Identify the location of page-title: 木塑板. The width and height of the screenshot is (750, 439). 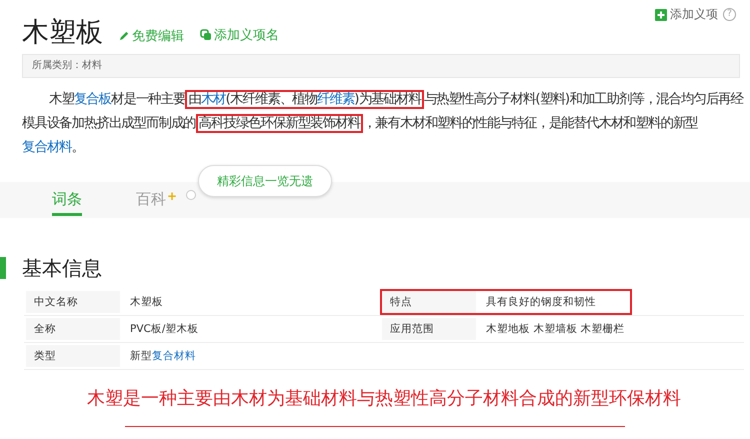
(62, 33).